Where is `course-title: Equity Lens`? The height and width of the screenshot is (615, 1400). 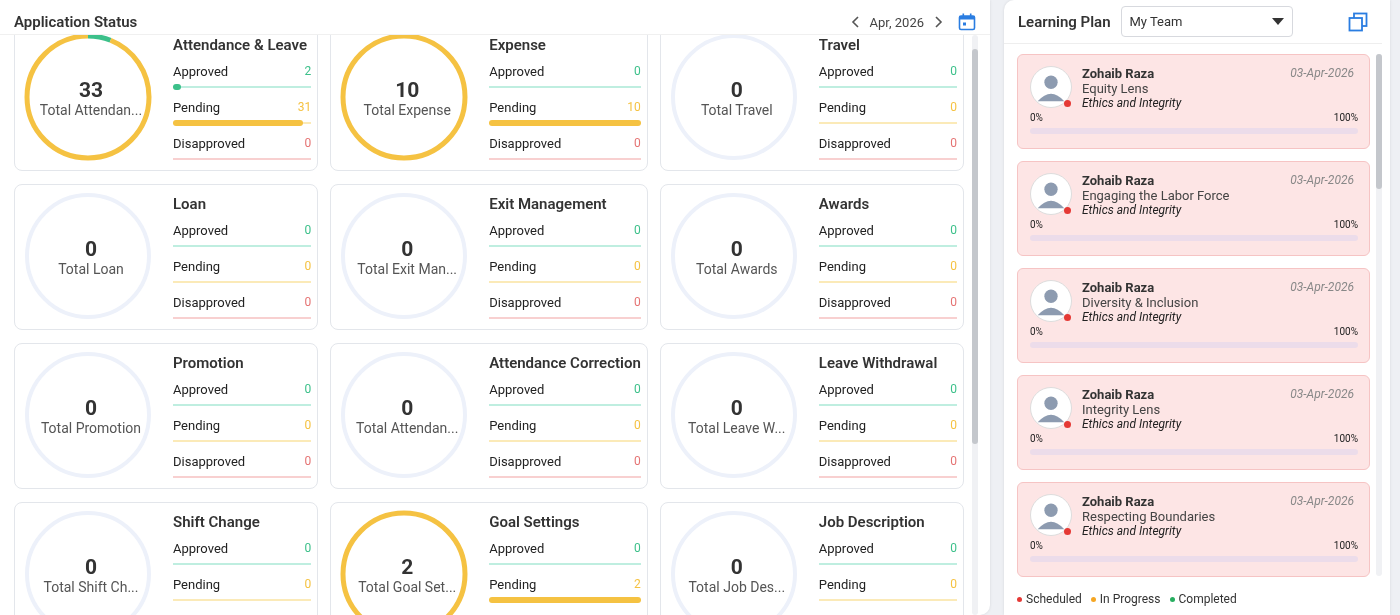 course-title: Equity Lens is located at coordinates (1116, 88).